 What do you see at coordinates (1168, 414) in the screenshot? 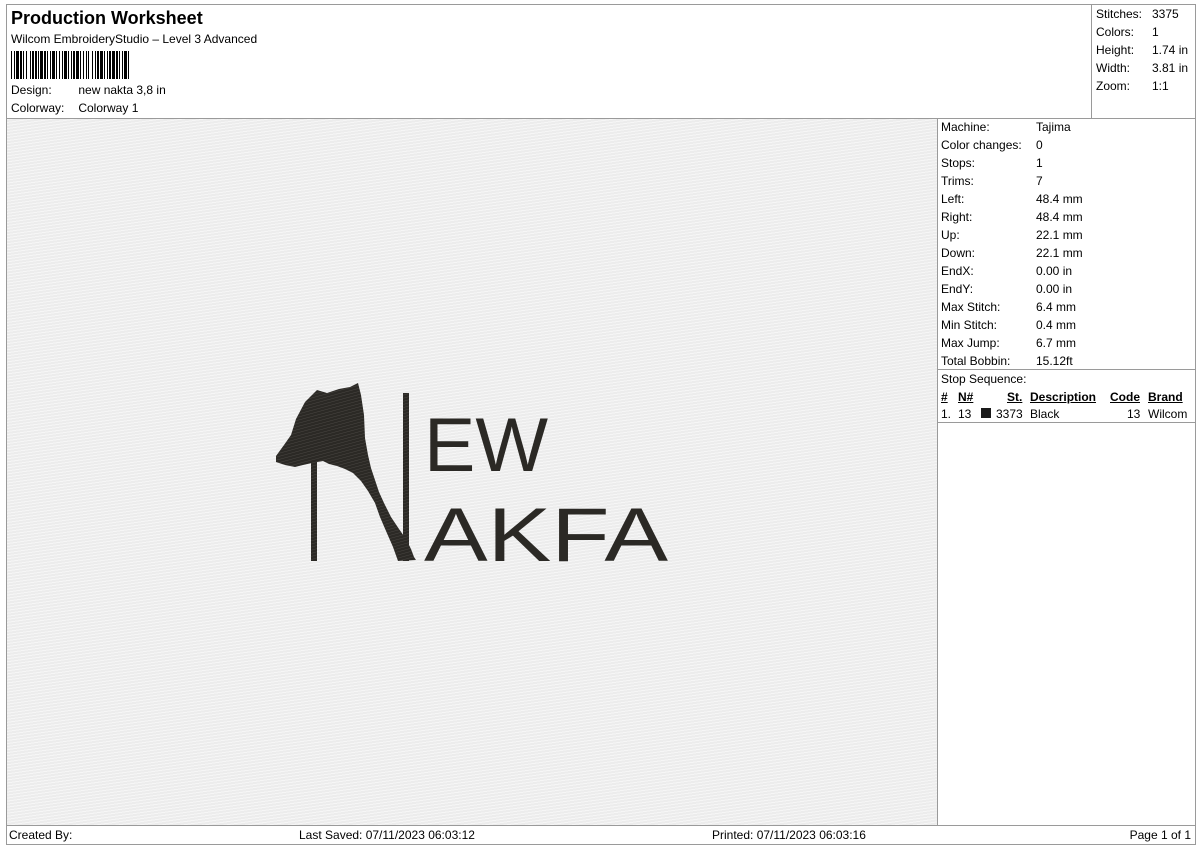
I see `row-brand: Wilcom` at bounding box center [1168, 414].